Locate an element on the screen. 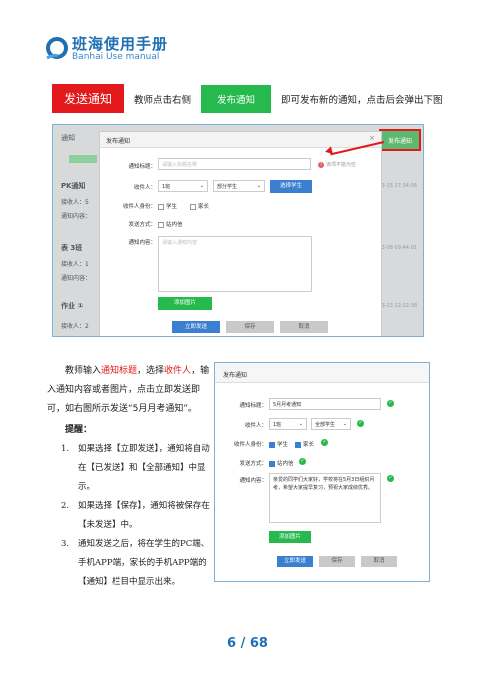 The height and width of the screenshot is (700, 495). scope-select: 部分学生 ⌄ is located at coordinates (239, 186).